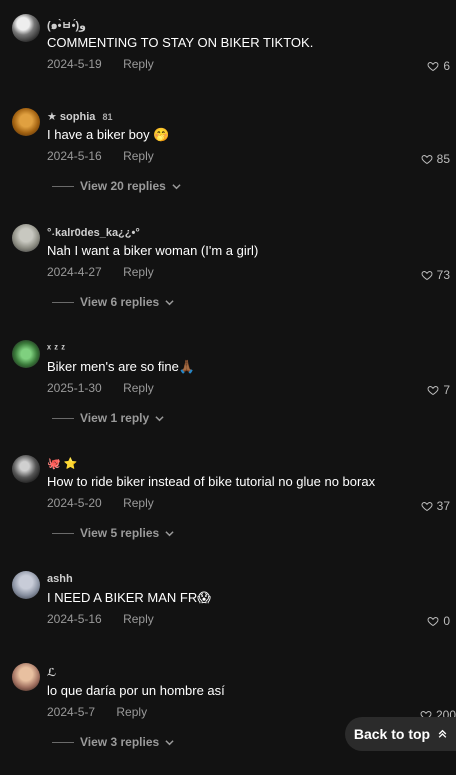 Image resolution: width=456 pixels, height=775 pixels. What do you see at coordinates (120, 302) in the screenshot?
I see `view-replies-label: View 6 replies` at bounding box center [120, 302].